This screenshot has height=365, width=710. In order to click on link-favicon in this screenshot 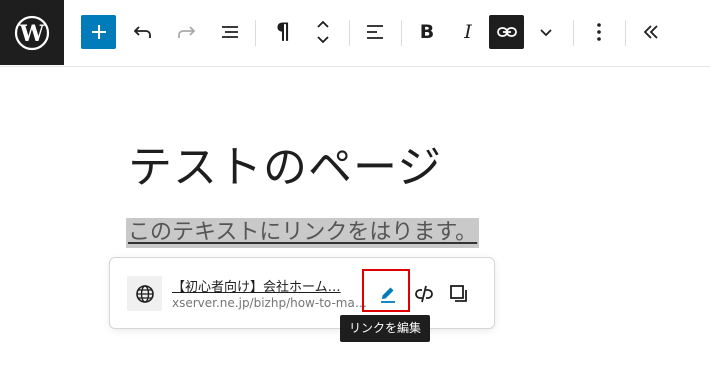, I will do `click(144, 293)`.